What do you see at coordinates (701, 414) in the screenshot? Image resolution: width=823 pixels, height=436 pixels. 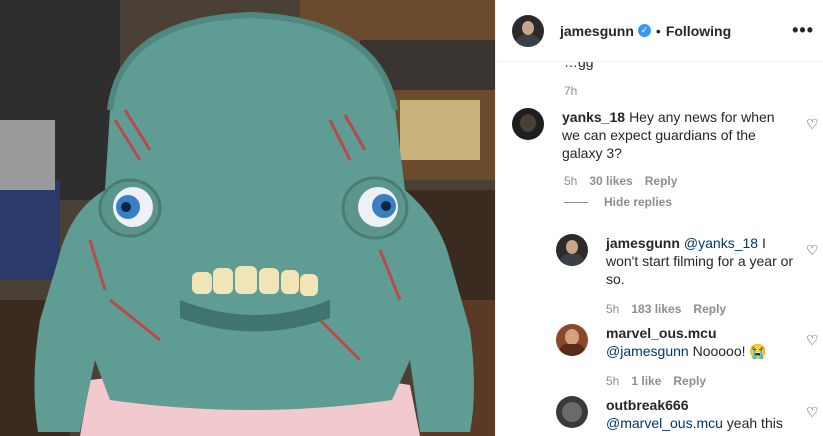 I see `comment-text: outbreak666 @marvel_ous.mcu yeah this` at bounding box center [701, 414].